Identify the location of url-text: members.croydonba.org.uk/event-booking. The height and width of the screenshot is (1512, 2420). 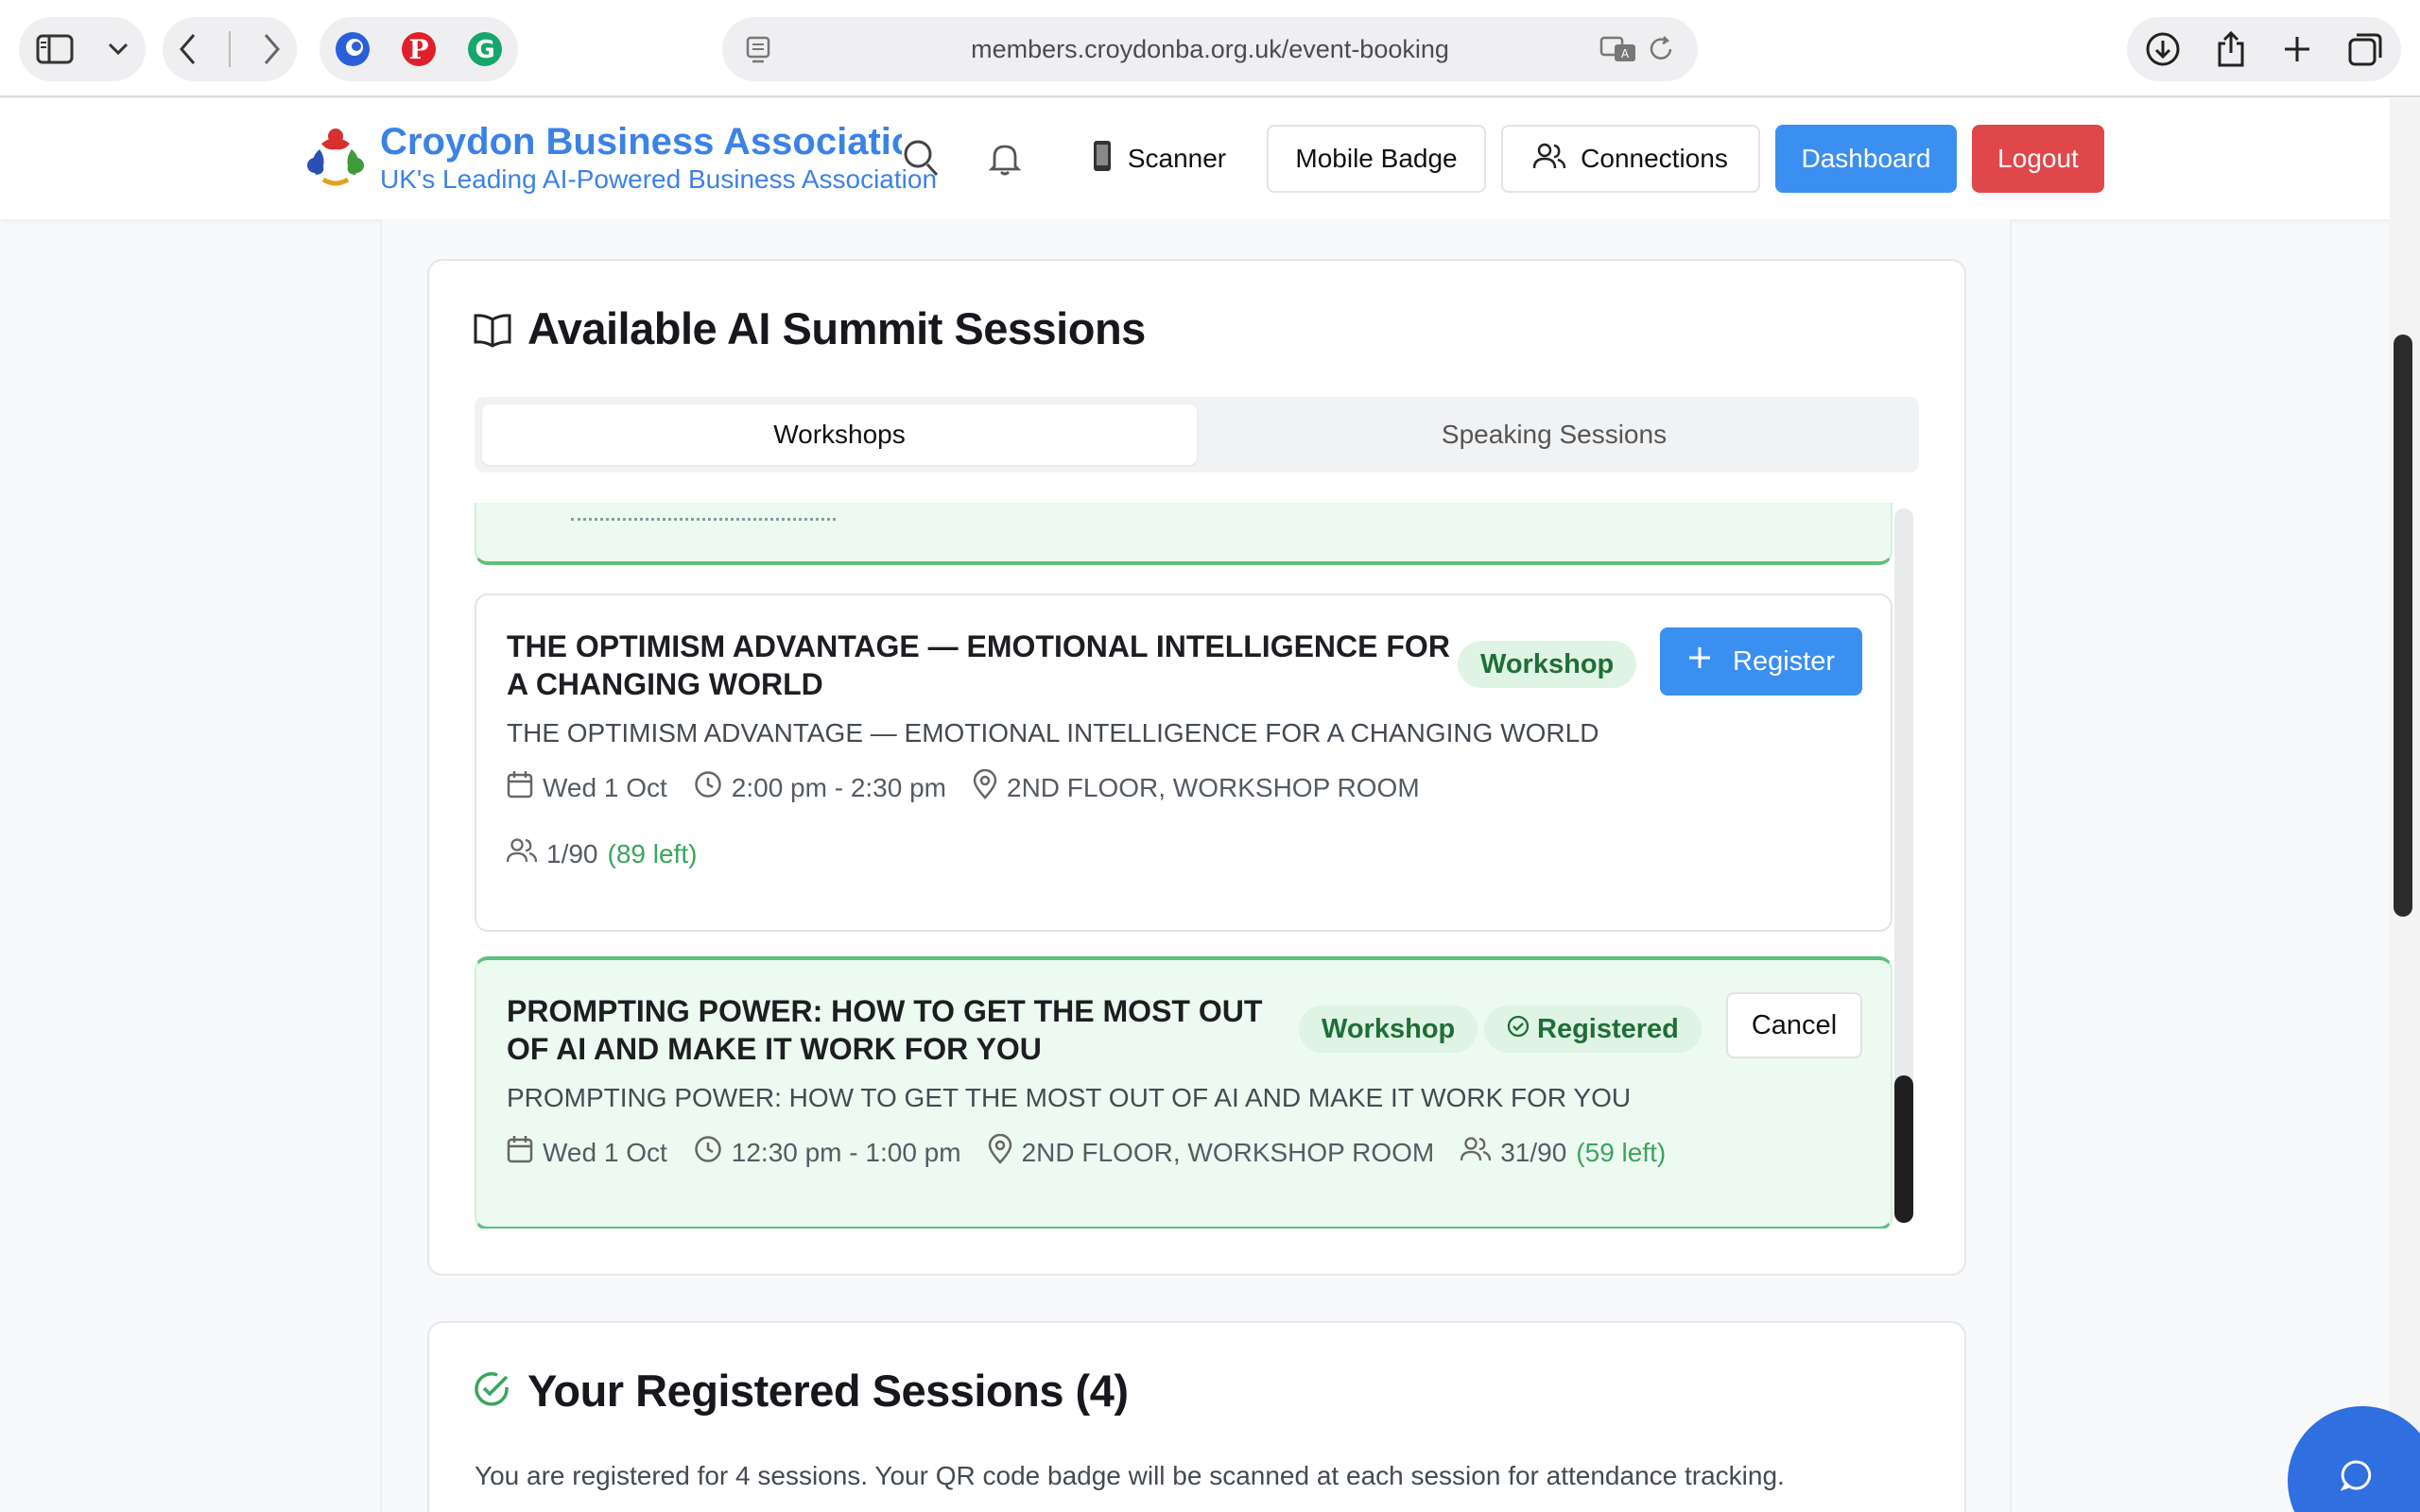
(1210, 49).